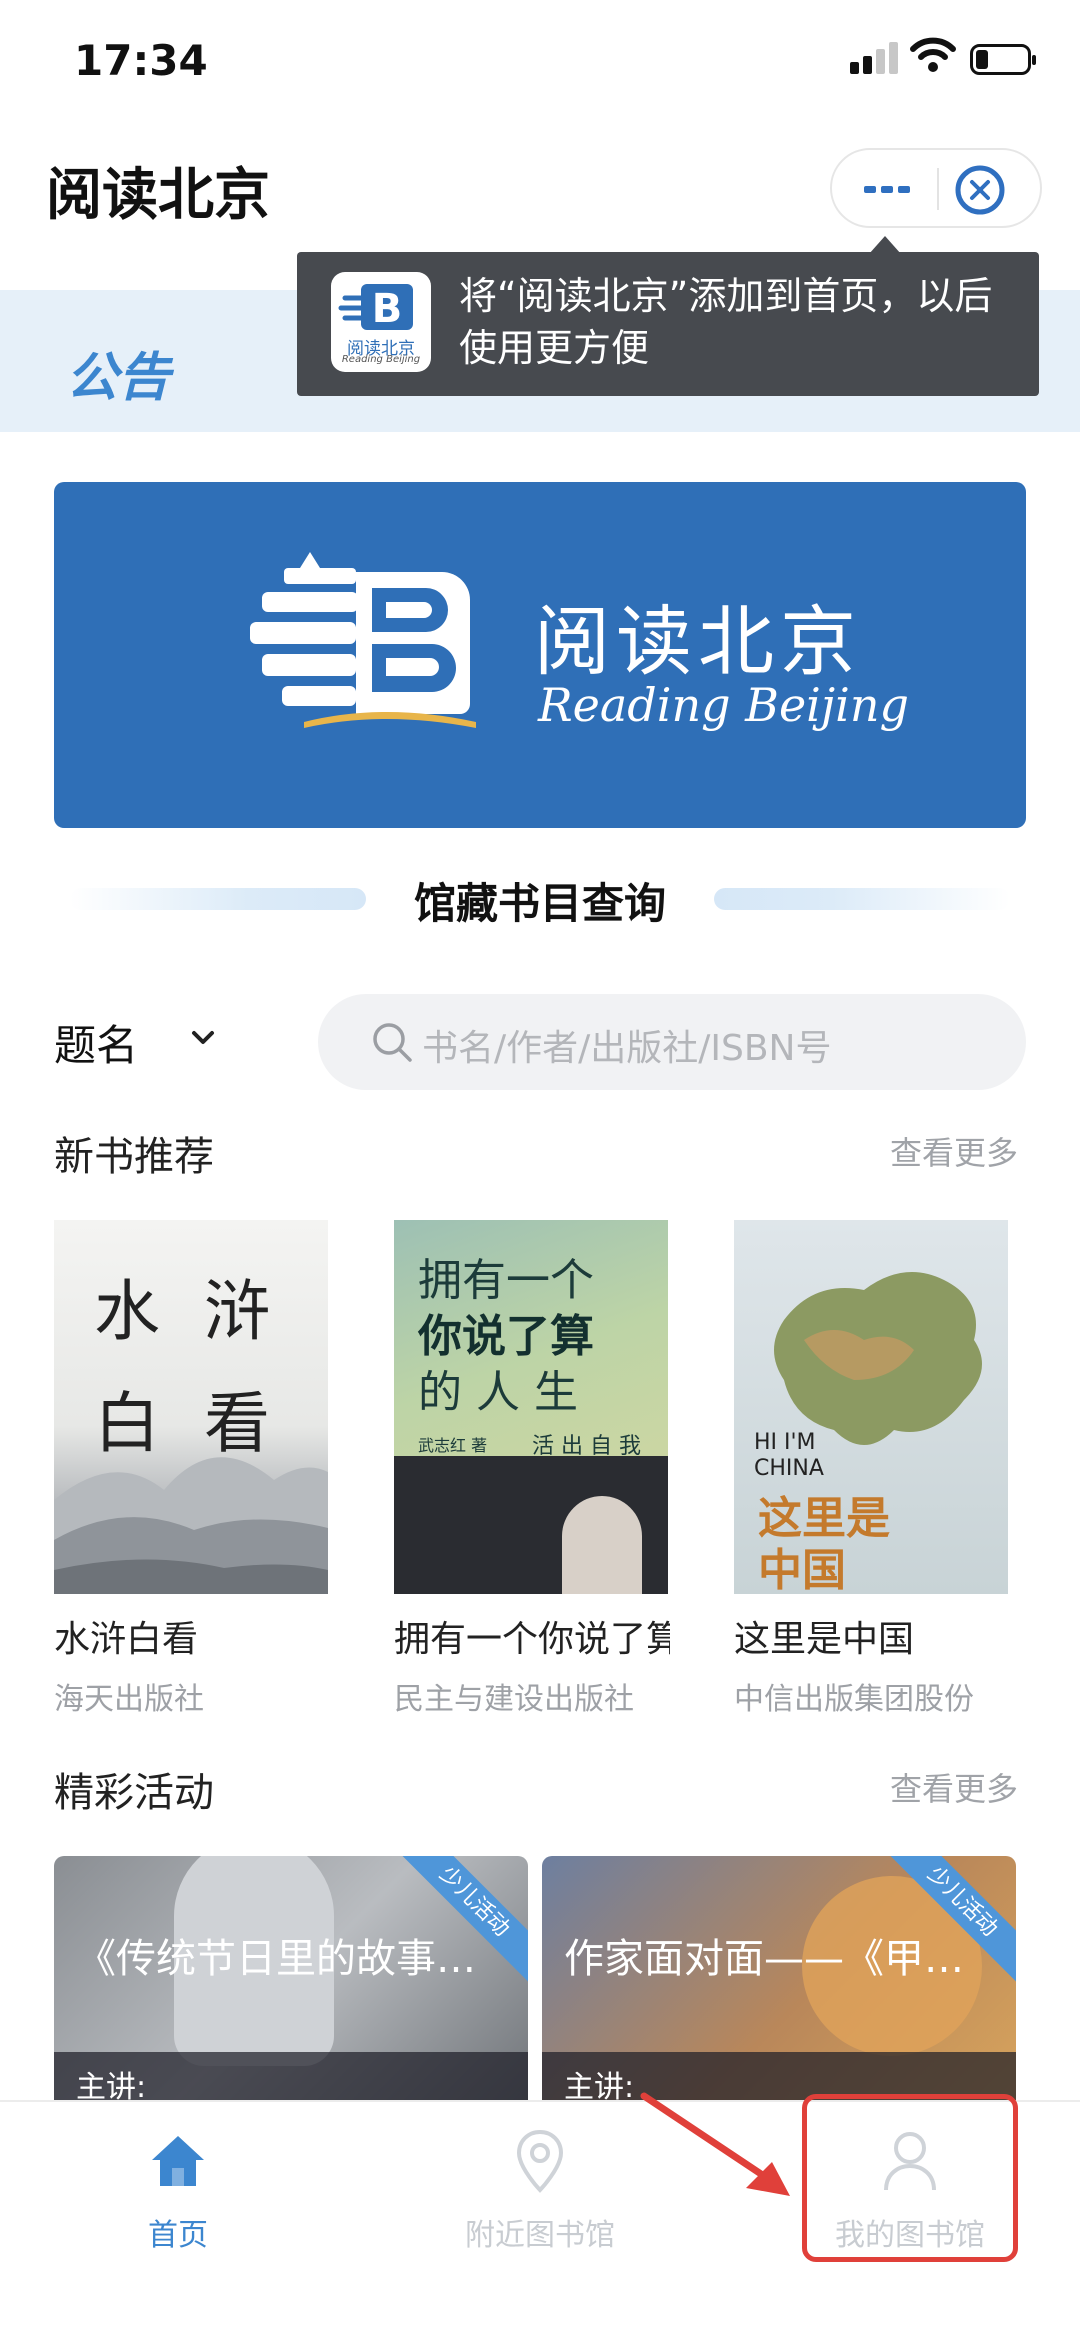 The width and height of the screenshot is (1080, 2341). I want to click on event-card-2: 少儿活动 作家面对面——《甲… 主讲:, so click(779, 1986).